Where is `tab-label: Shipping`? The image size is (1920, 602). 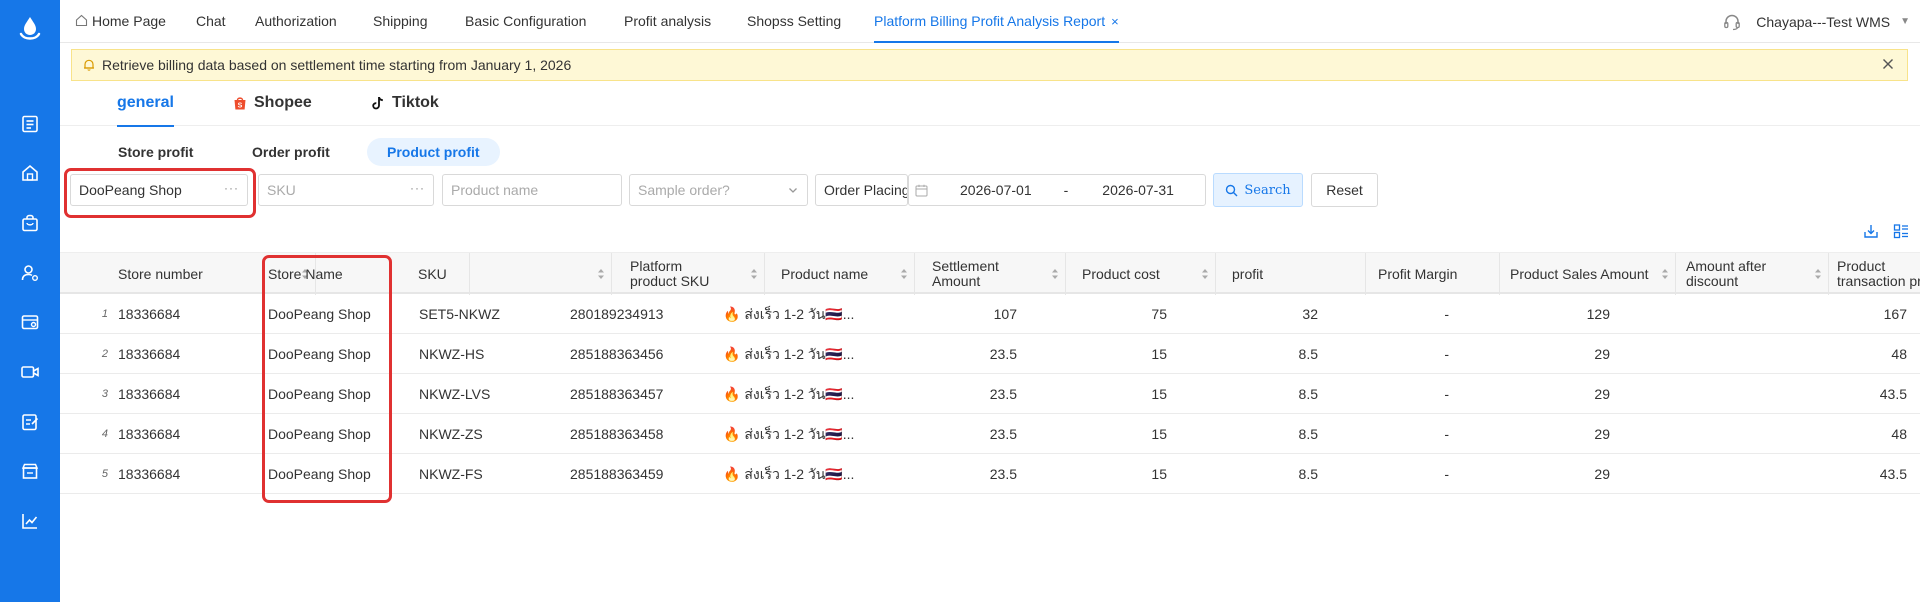 tab-label: Shipping is located at coordinates (400, 21).